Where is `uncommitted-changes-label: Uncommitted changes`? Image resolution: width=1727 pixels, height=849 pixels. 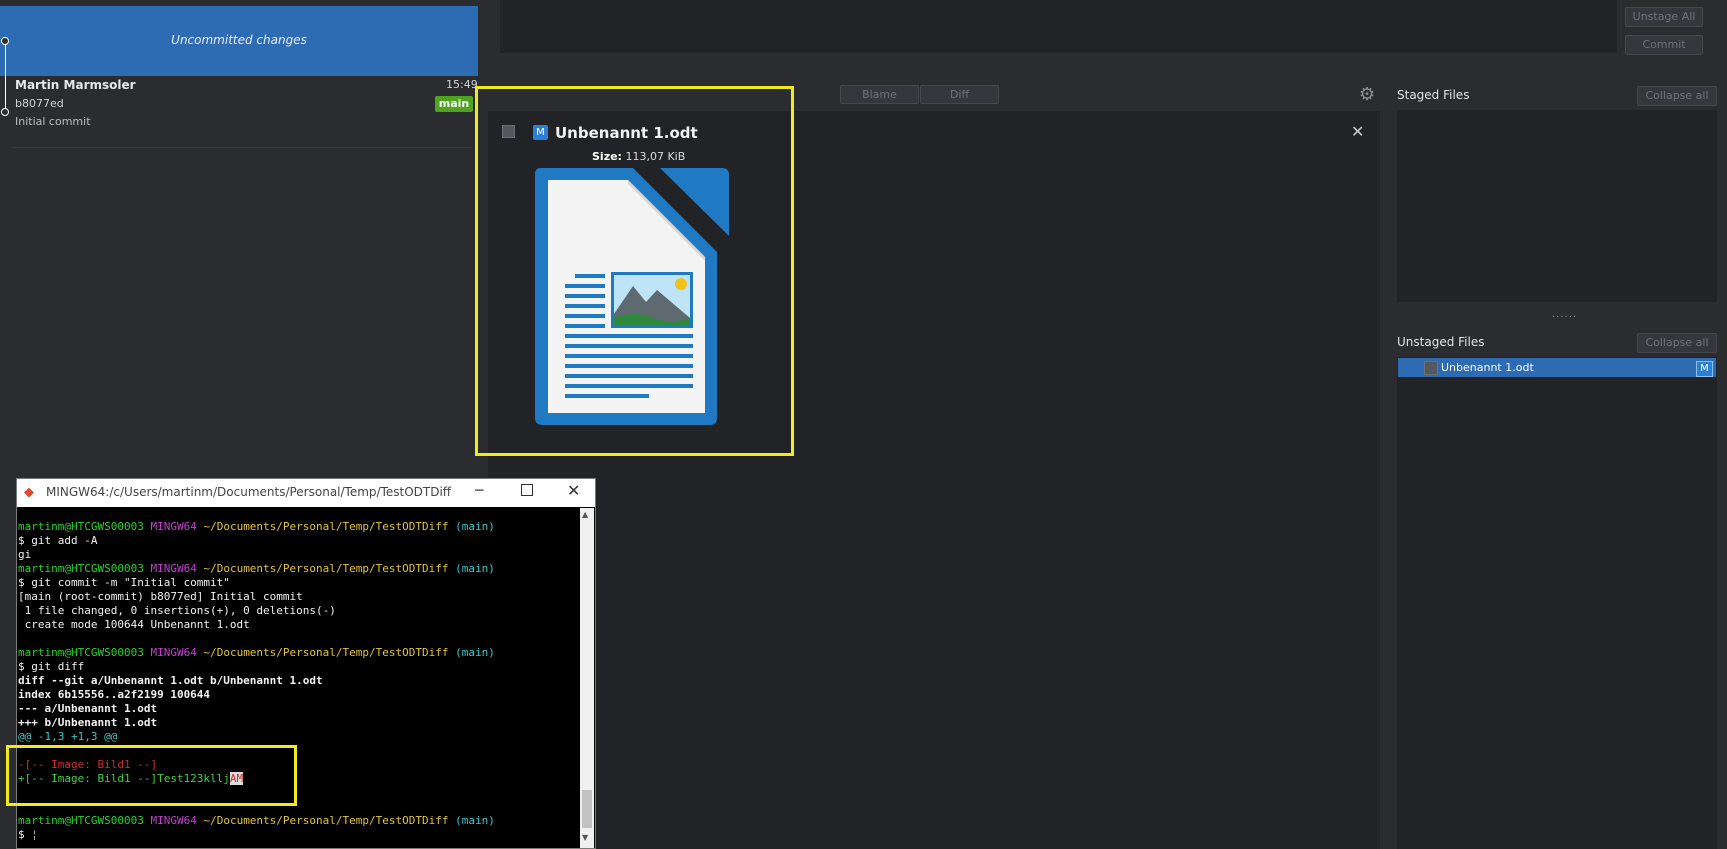 uncommitted-changes-label: Uncommitted changes is located at coordinates (239, 40).